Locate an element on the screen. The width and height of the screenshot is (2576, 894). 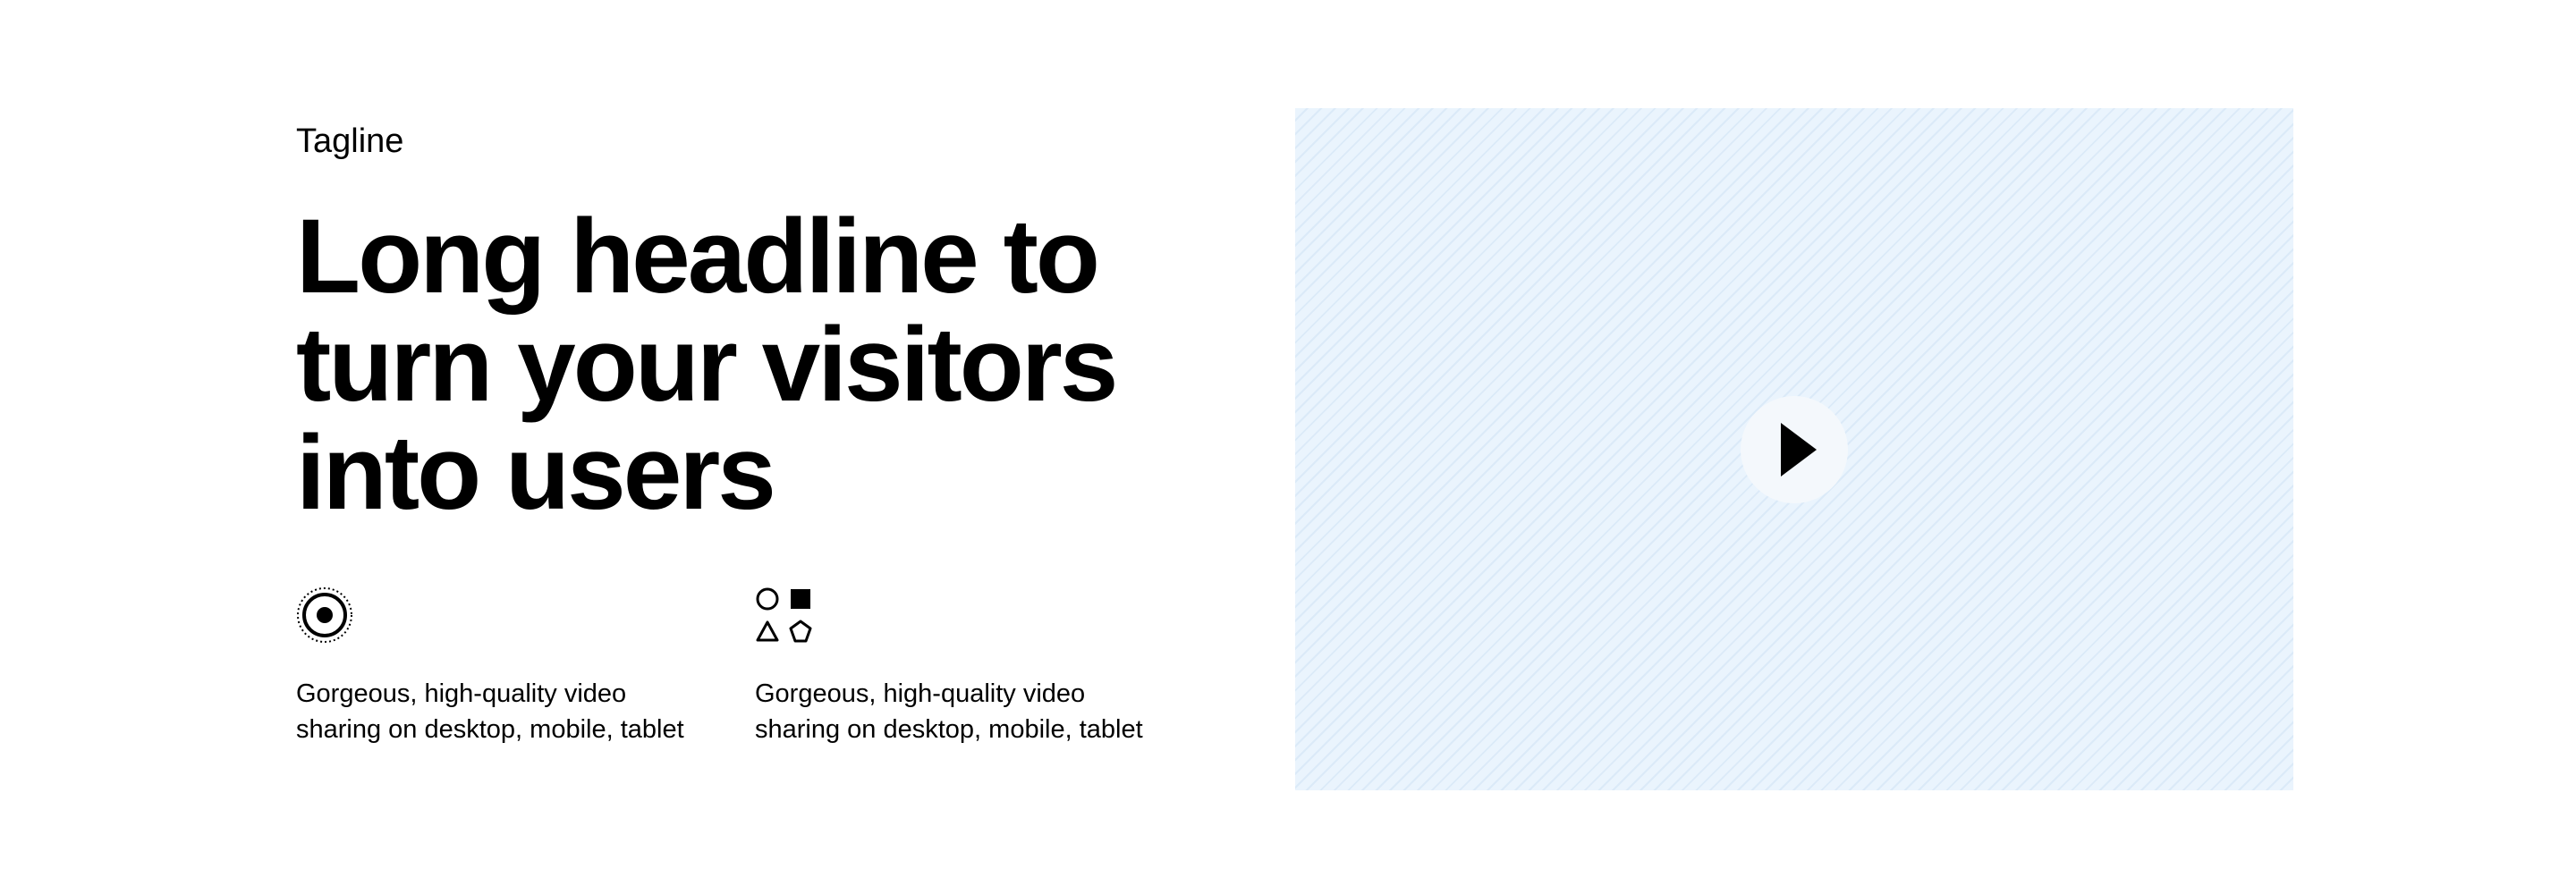
target-icon is located at coordinates (324, 615).